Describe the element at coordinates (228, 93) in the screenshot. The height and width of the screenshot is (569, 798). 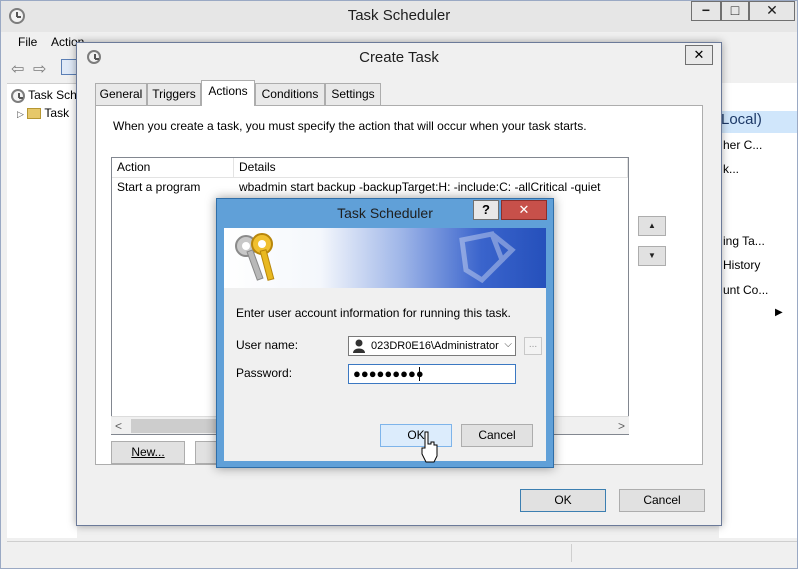
I see `tab-actions: Actions` at that location.